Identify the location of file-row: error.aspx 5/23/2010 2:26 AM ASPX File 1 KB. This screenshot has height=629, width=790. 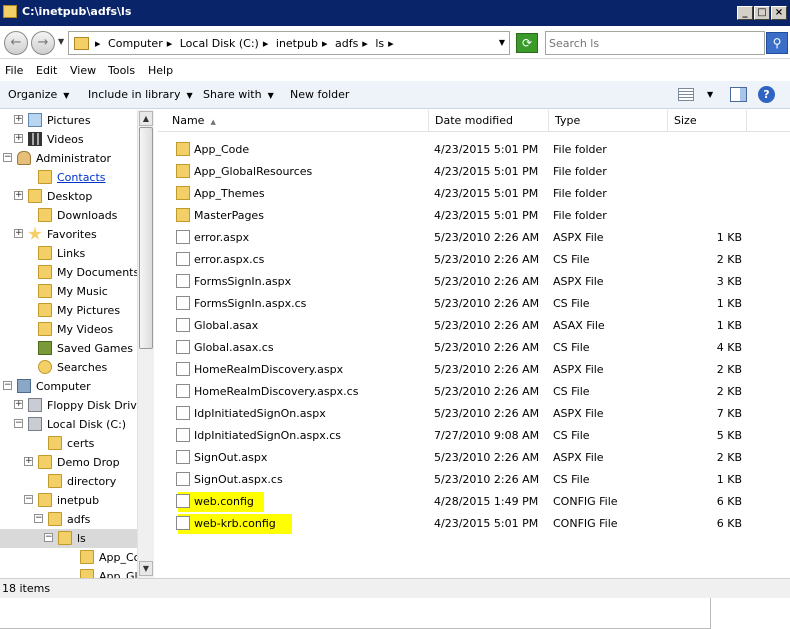
(474, 238).